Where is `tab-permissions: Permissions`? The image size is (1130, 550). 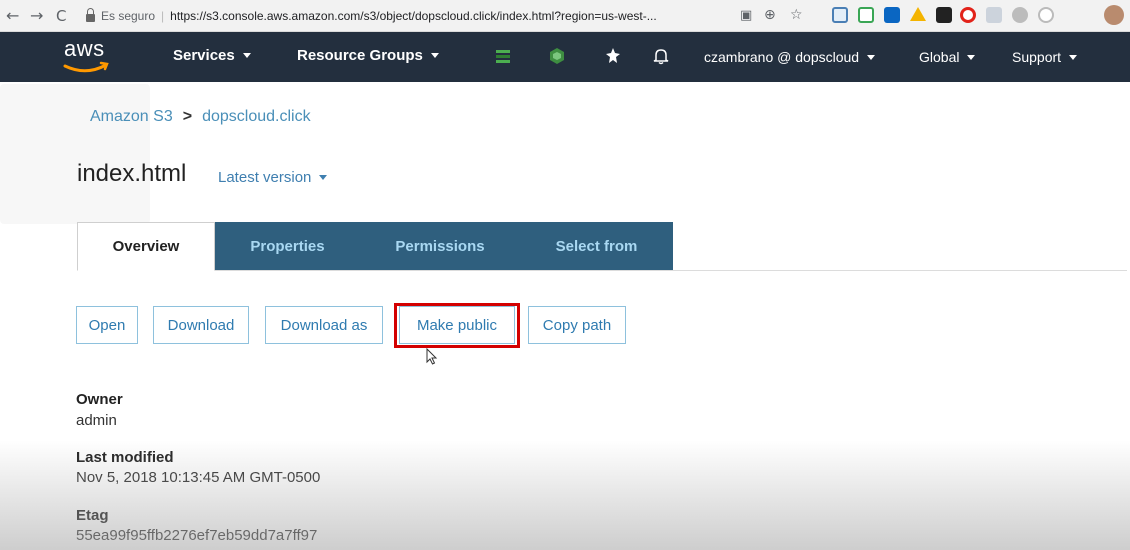 tab-permissions: Permissions is located at coordinates (440, 246).